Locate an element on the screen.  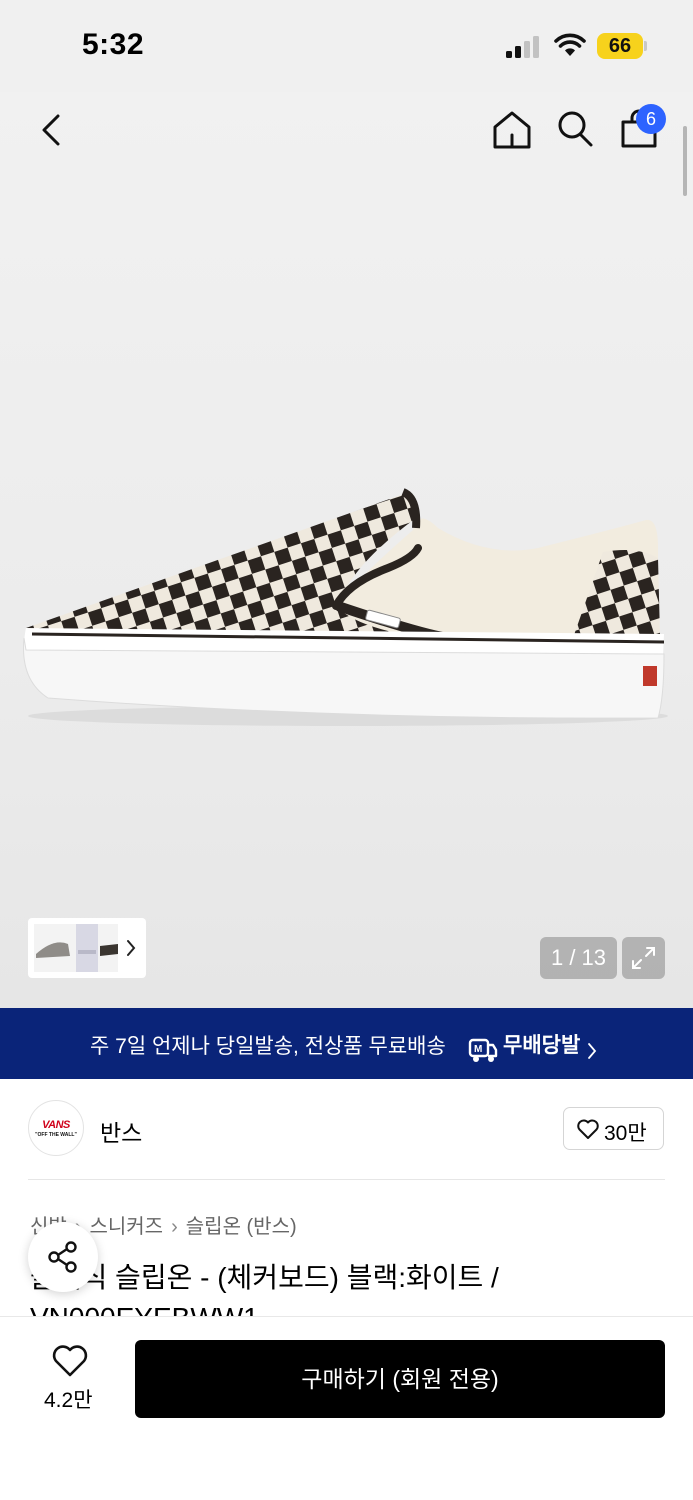
free-shipping-banner: 주 7일 언제나 당일발송, 전상품 무료배송 M 무배당발 is located at coordinates (346, 1043).